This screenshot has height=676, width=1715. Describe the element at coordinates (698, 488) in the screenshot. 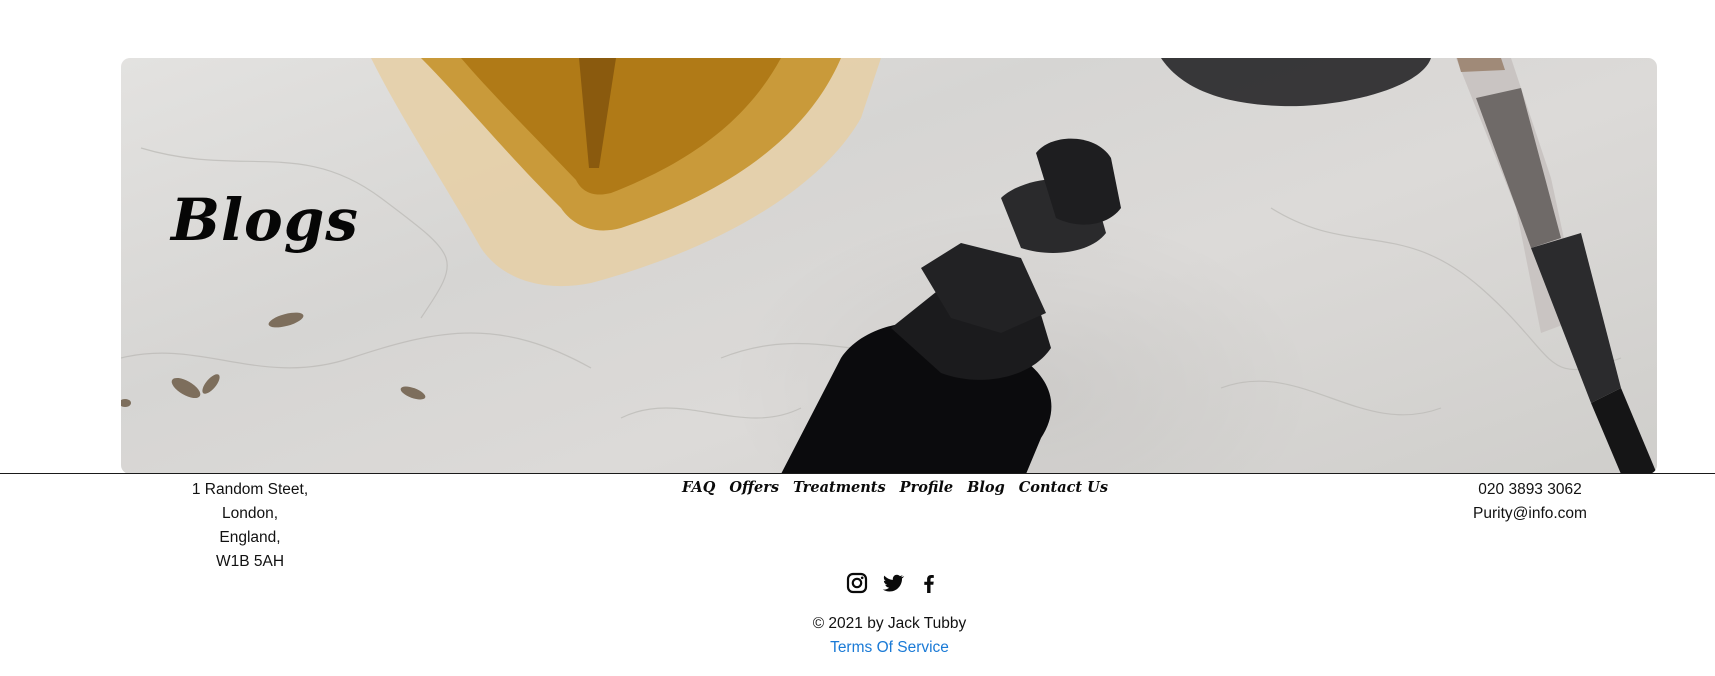

I see `nav-link-faq: FAQ` at that location.